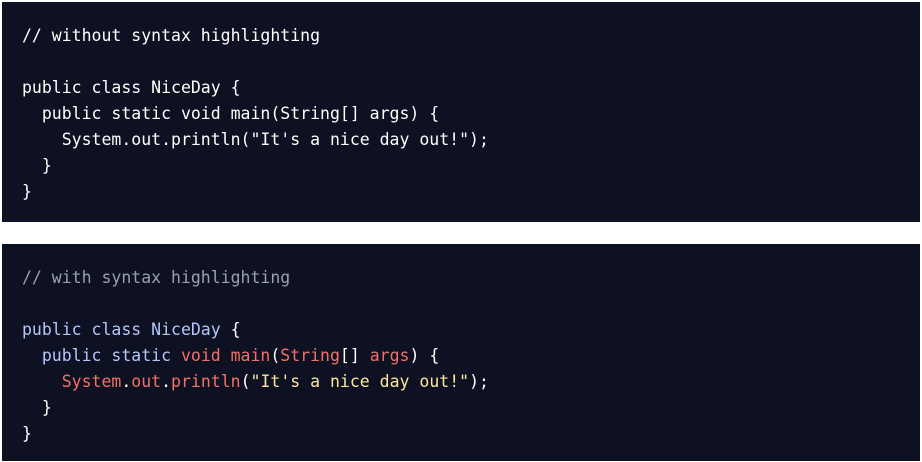 This screenshot has height=462, width=922. I want to click on code-line: // with syntax highlighting, so click(461, 278).